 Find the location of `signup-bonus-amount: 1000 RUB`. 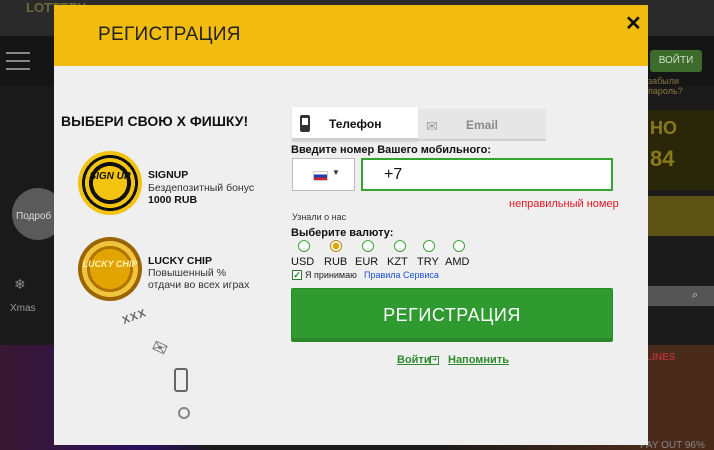

signup-bonus-amount: 1000 RUB is located at coordinates (173, 200).